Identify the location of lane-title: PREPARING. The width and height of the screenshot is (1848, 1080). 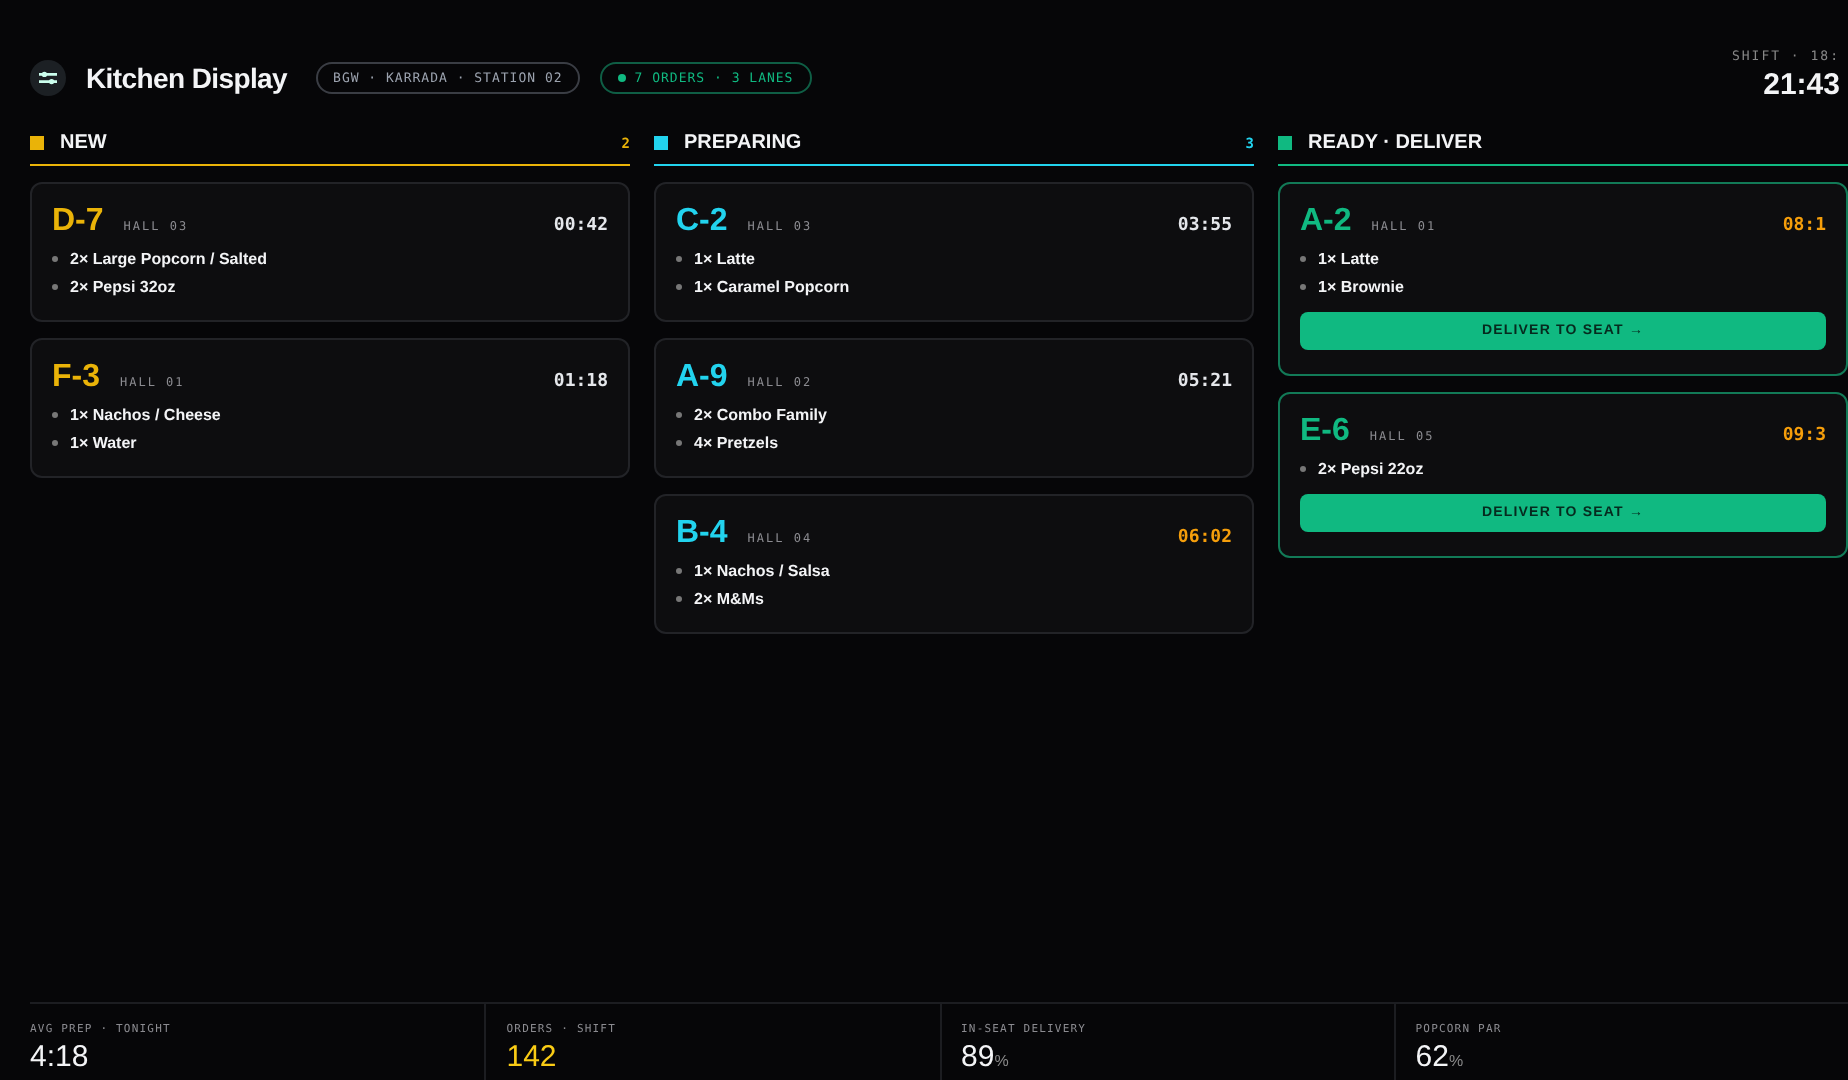
(744, 143).